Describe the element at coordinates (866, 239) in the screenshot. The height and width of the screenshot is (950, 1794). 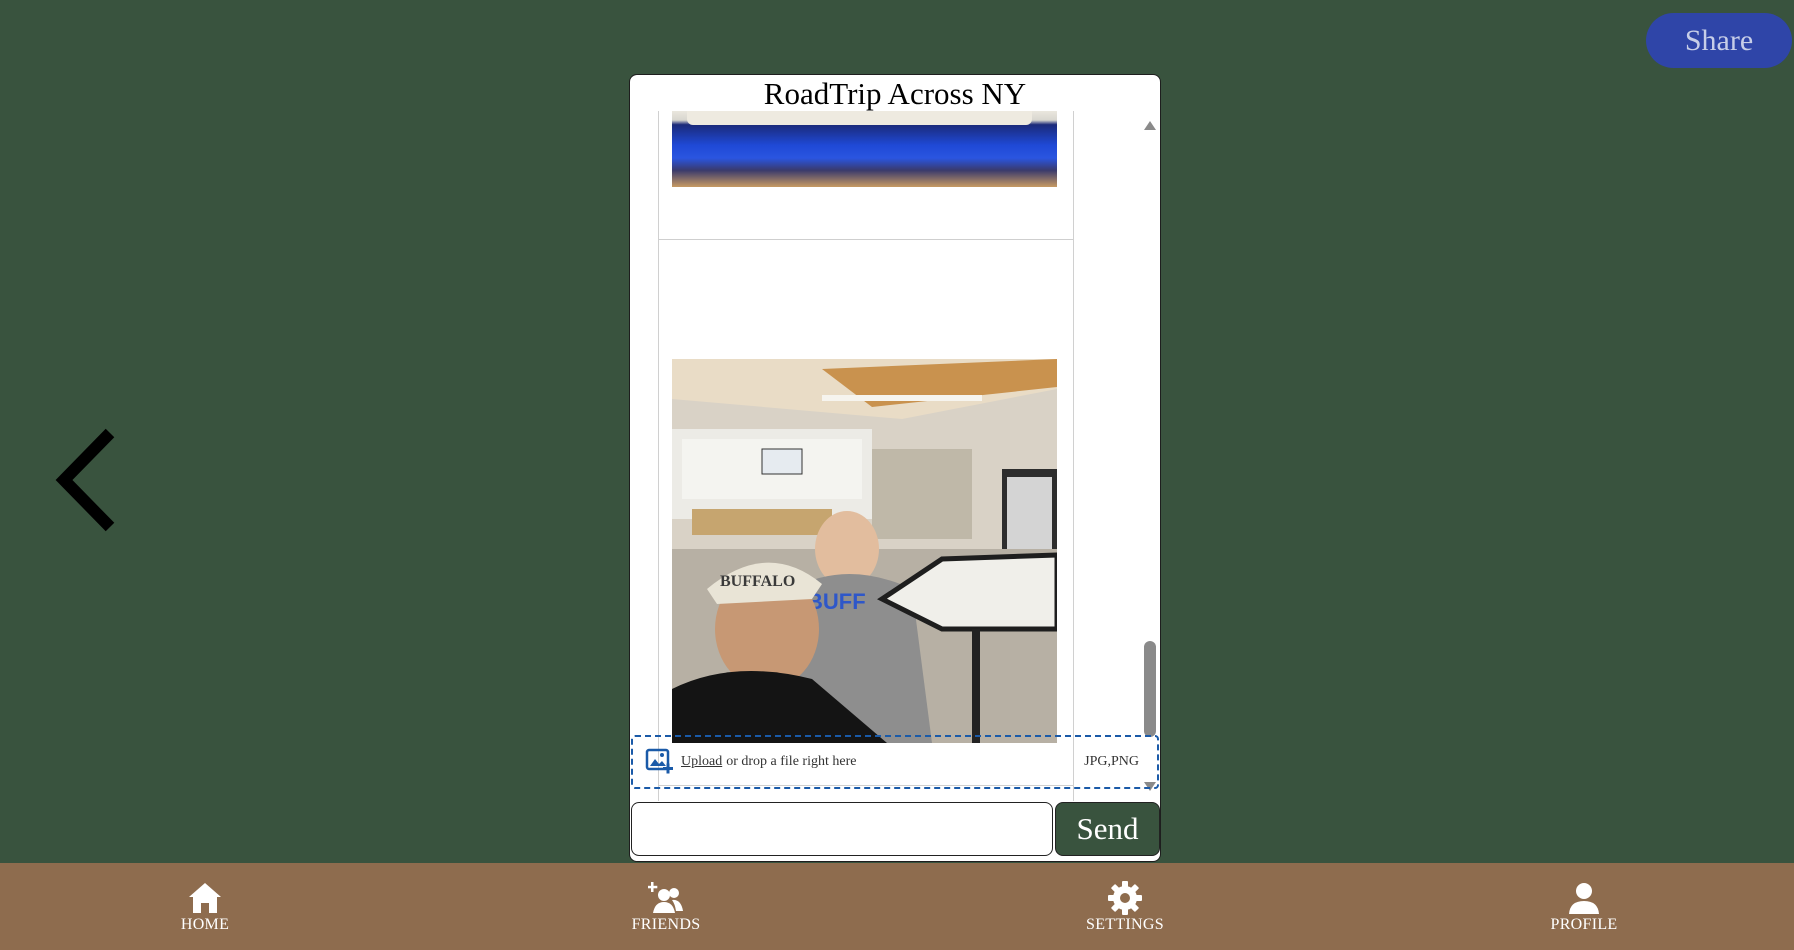
I see `post-divider` at that location.